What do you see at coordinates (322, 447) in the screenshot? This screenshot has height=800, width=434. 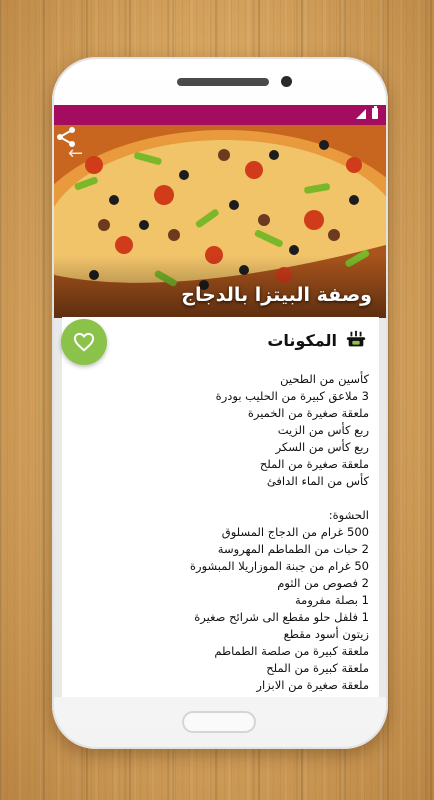 I see `list-item: ربع كأس من السكر` at bounding box center [322, 447].